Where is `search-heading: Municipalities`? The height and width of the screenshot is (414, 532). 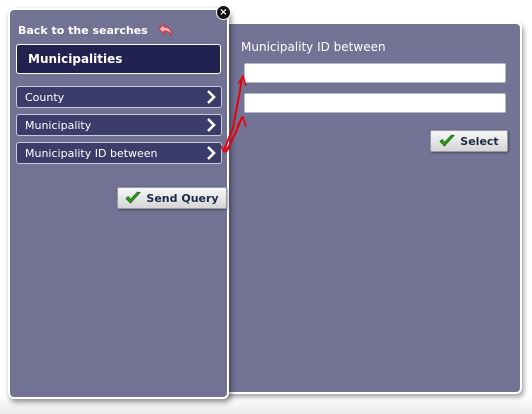 search-heading: Municipalities is located at coordinates (118, 59).